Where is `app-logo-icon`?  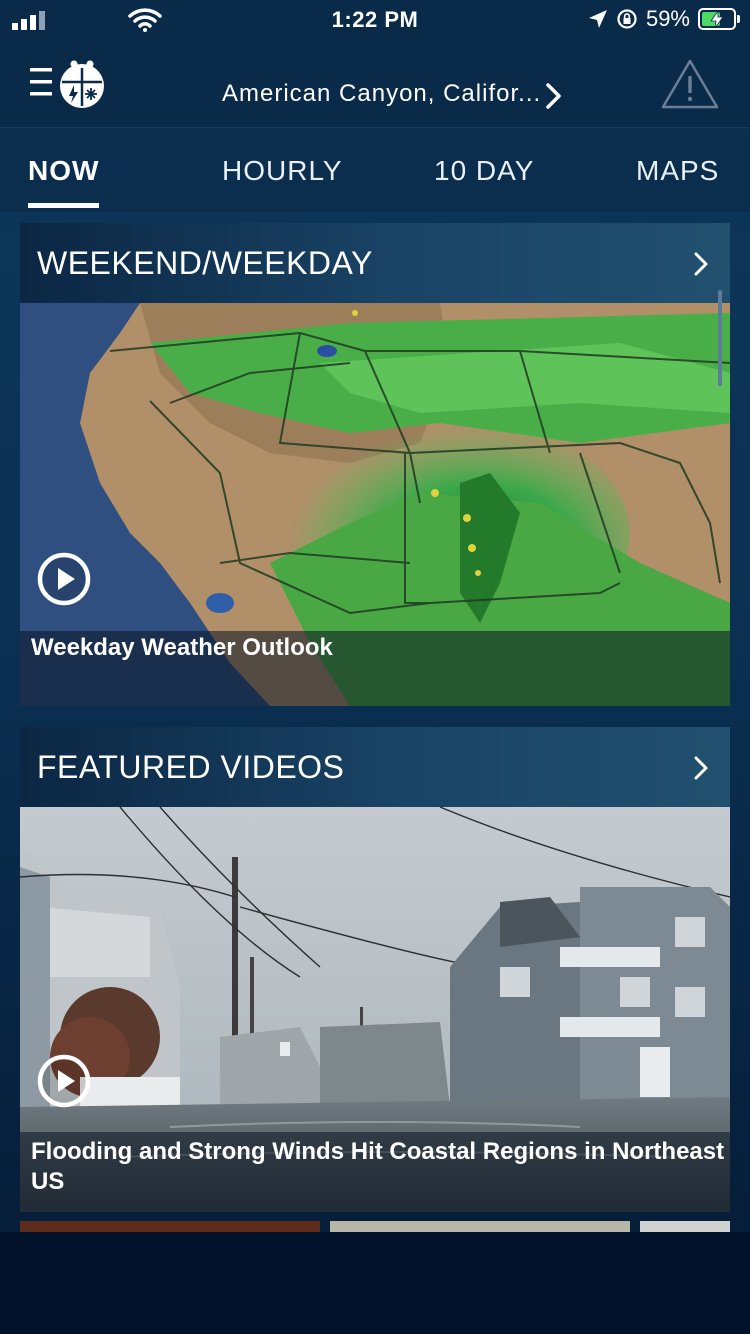
app-logo-icon is located at coordinates (82, 84).